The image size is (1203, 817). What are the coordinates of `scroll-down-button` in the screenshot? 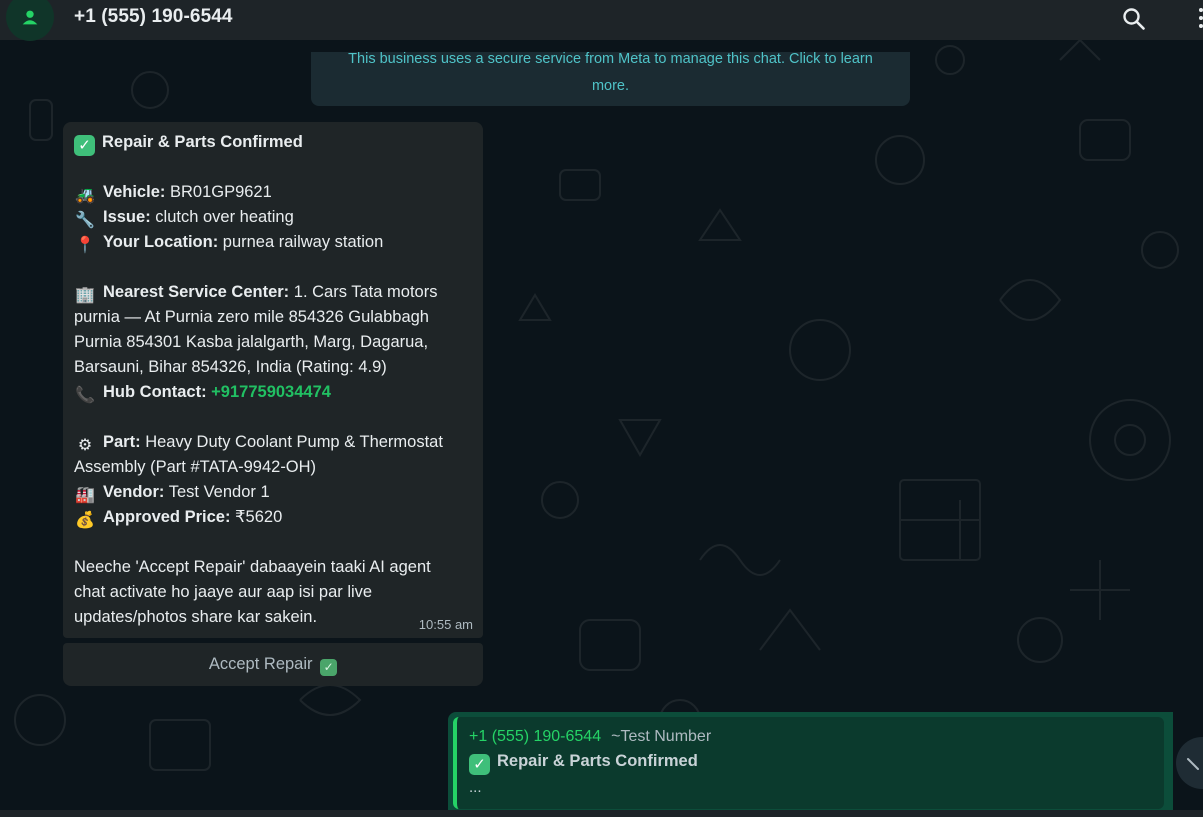 It's located at (1189, 763).